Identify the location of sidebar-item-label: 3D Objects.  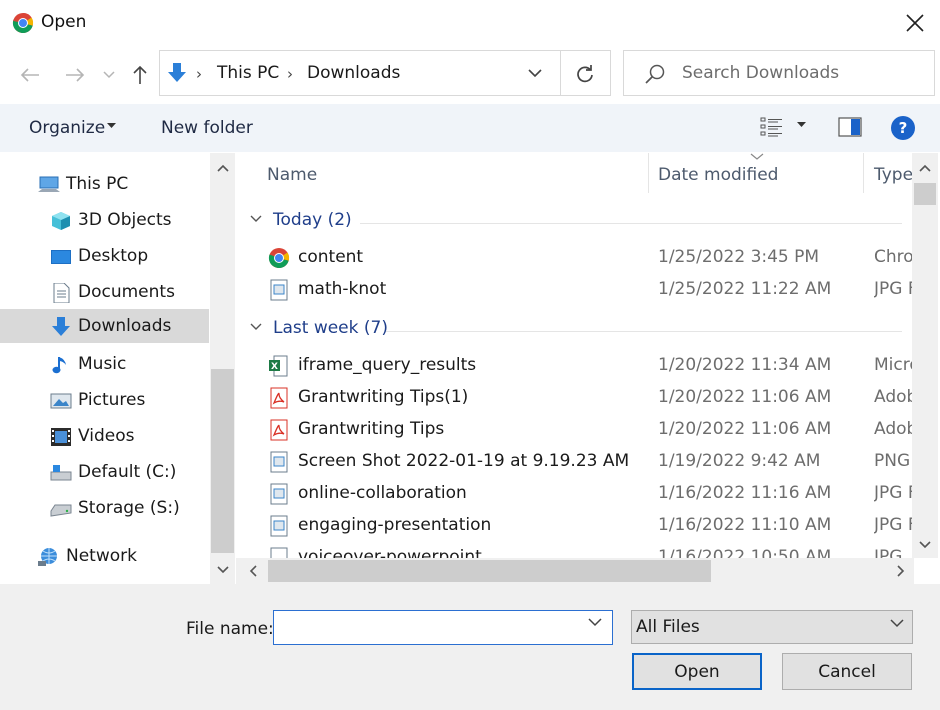
(125, 220).